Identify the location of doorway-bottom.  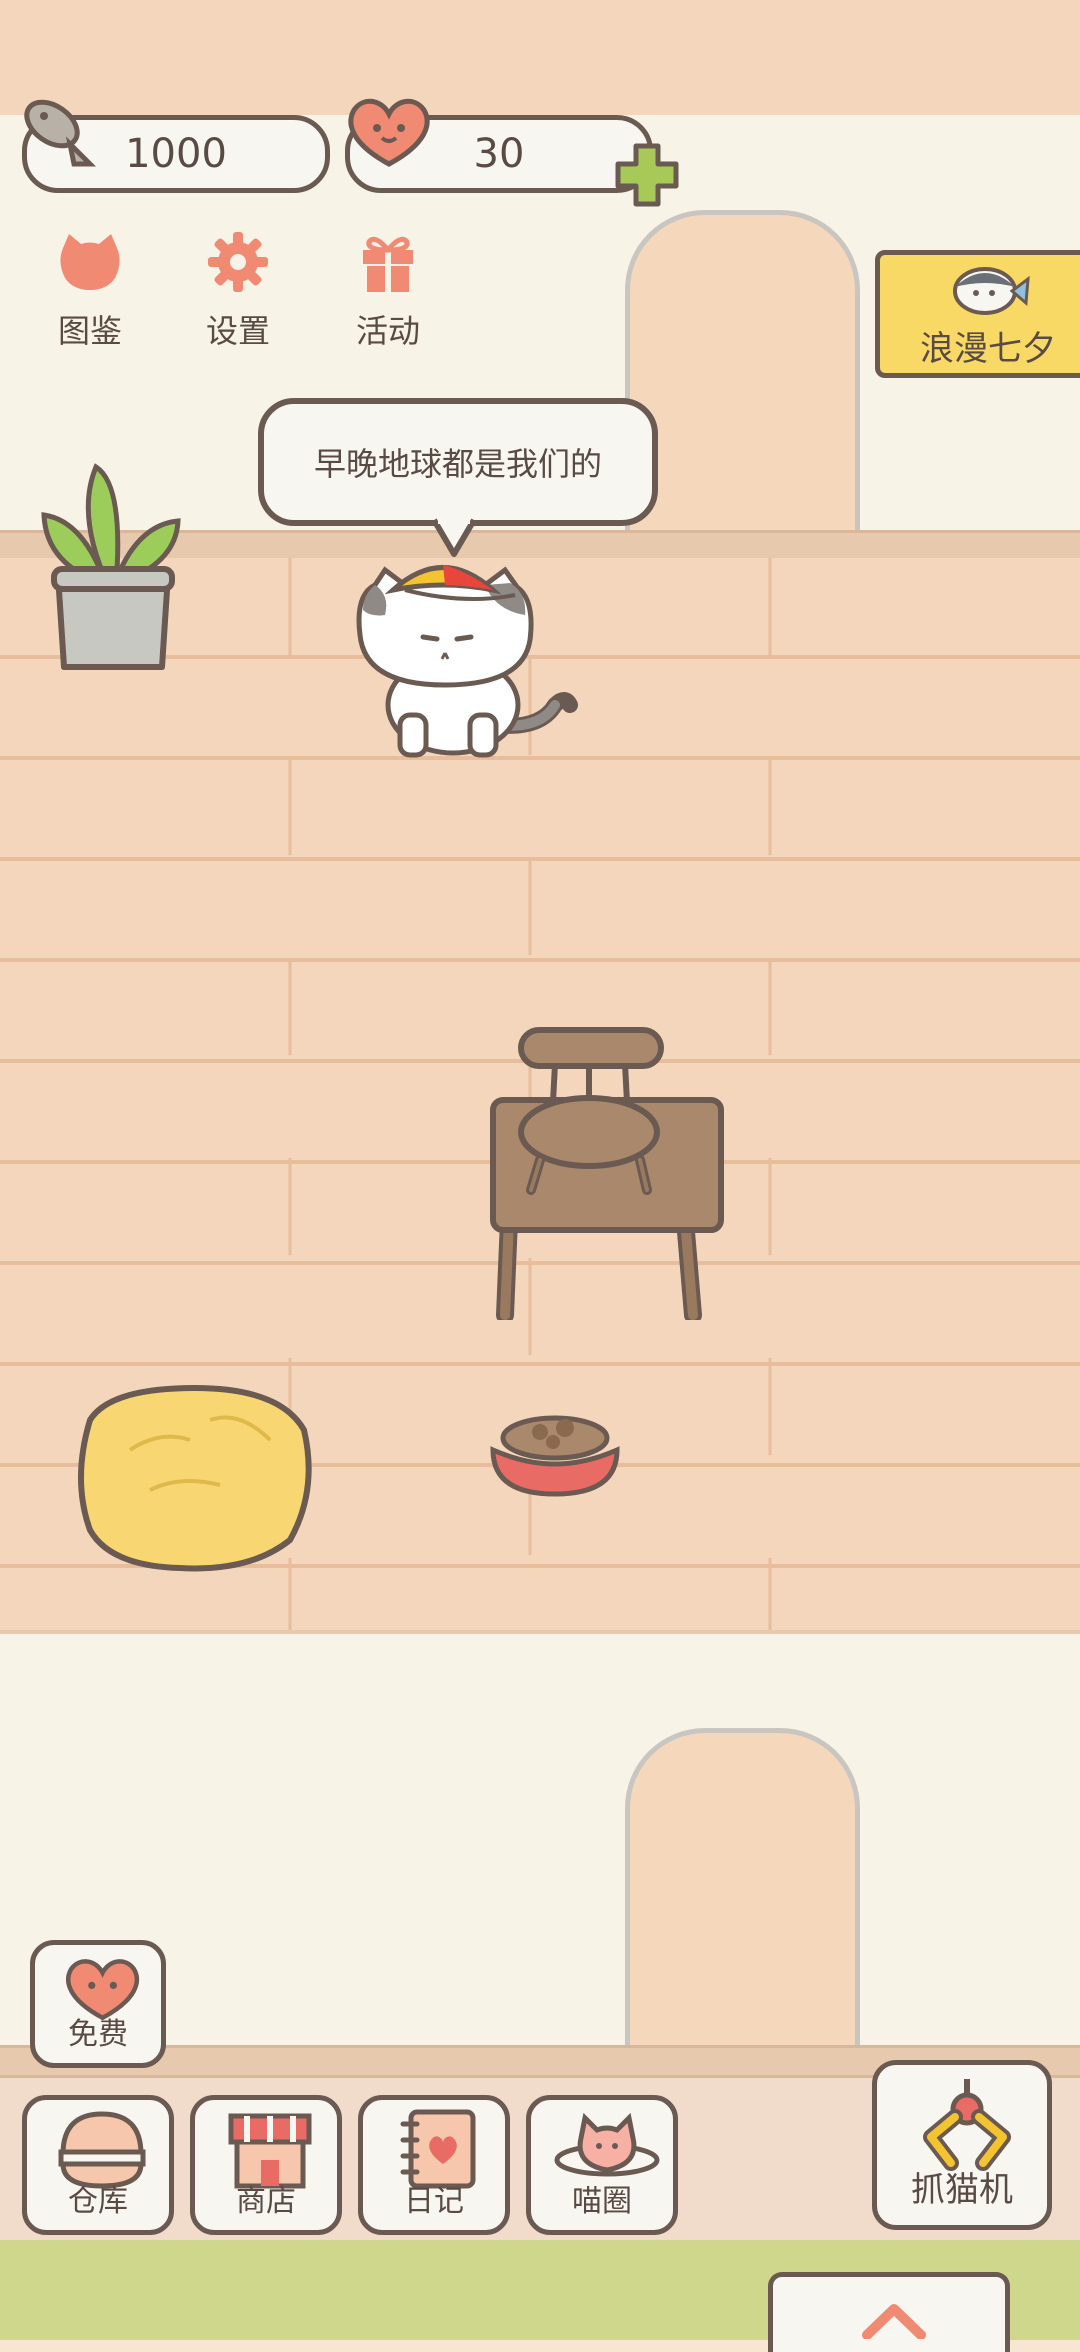
(742, 1890).